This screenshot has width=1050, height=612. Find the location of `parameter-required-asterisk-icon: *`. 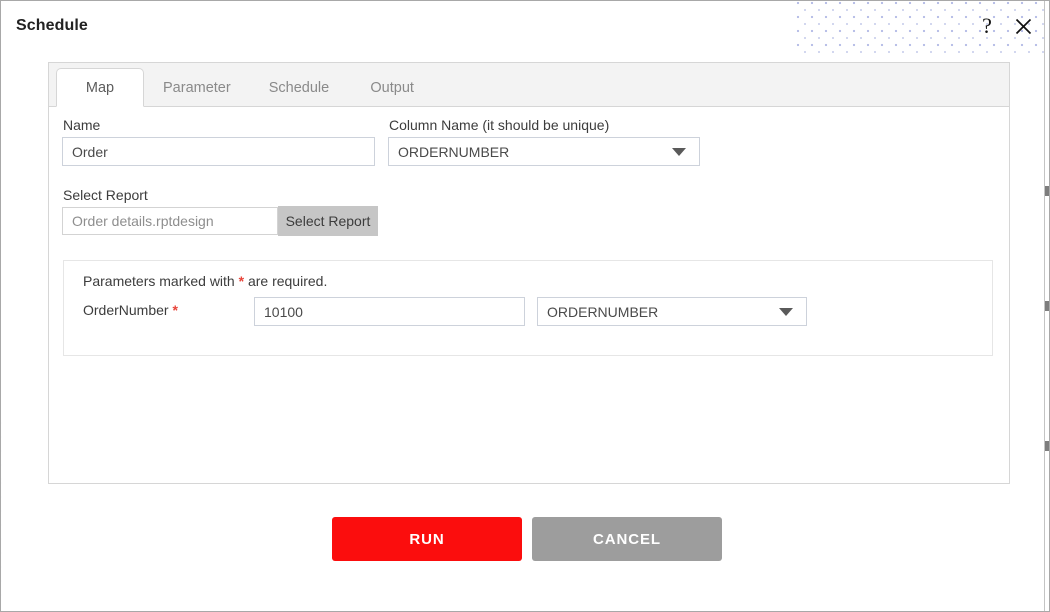

parameter-required-asterisk-icon: * is located at coordinates (175, 310).